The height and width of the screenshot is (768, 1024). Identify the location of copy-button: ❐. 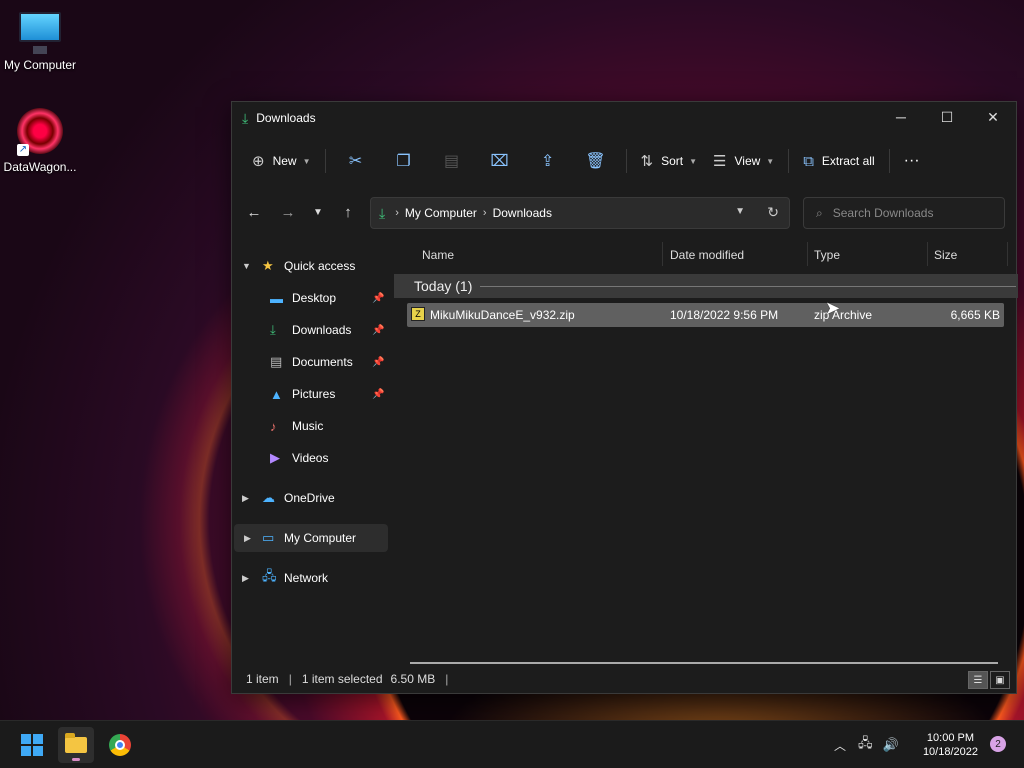
(404, 161).